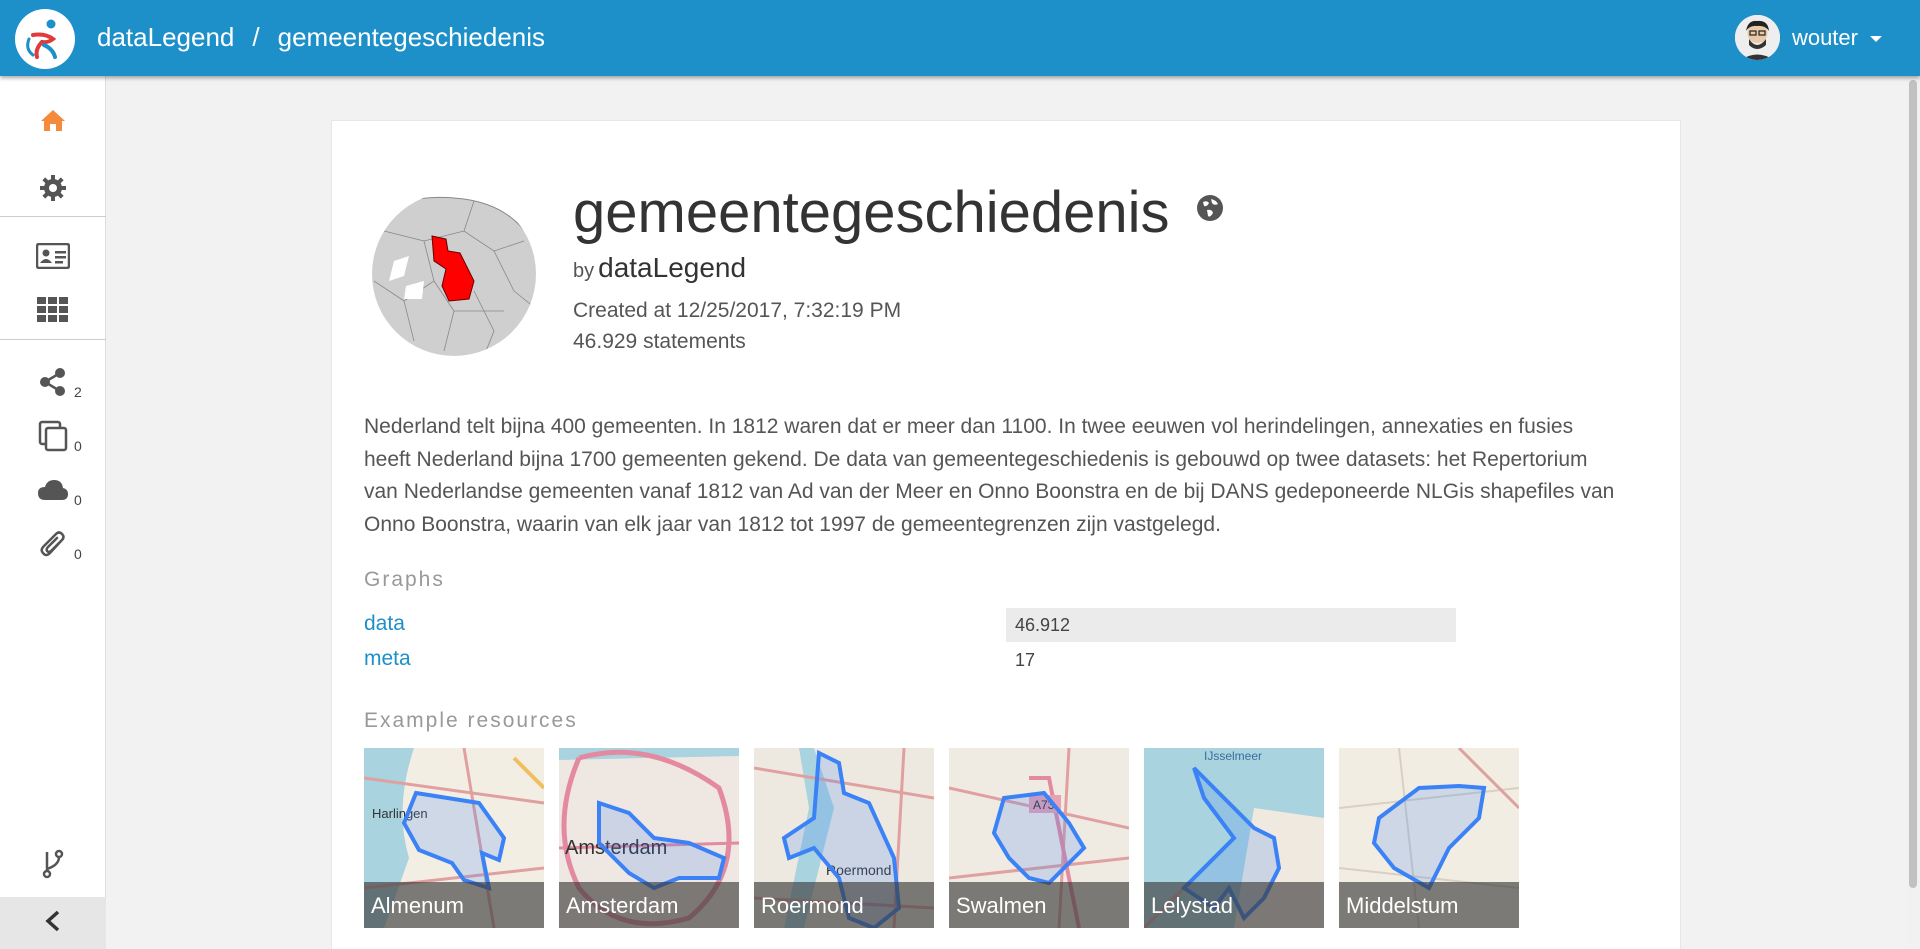 The width and height of the screenshot is (1920, 949). What do you see at coordinates (78, 554) in the screenshot?
I see `assets-count: 0` at bounding box center [78, 554].